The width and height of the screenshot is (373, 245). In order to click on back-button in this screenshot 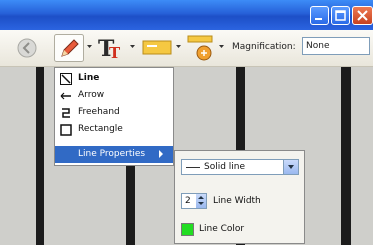, I will do `click(27, 48)`.